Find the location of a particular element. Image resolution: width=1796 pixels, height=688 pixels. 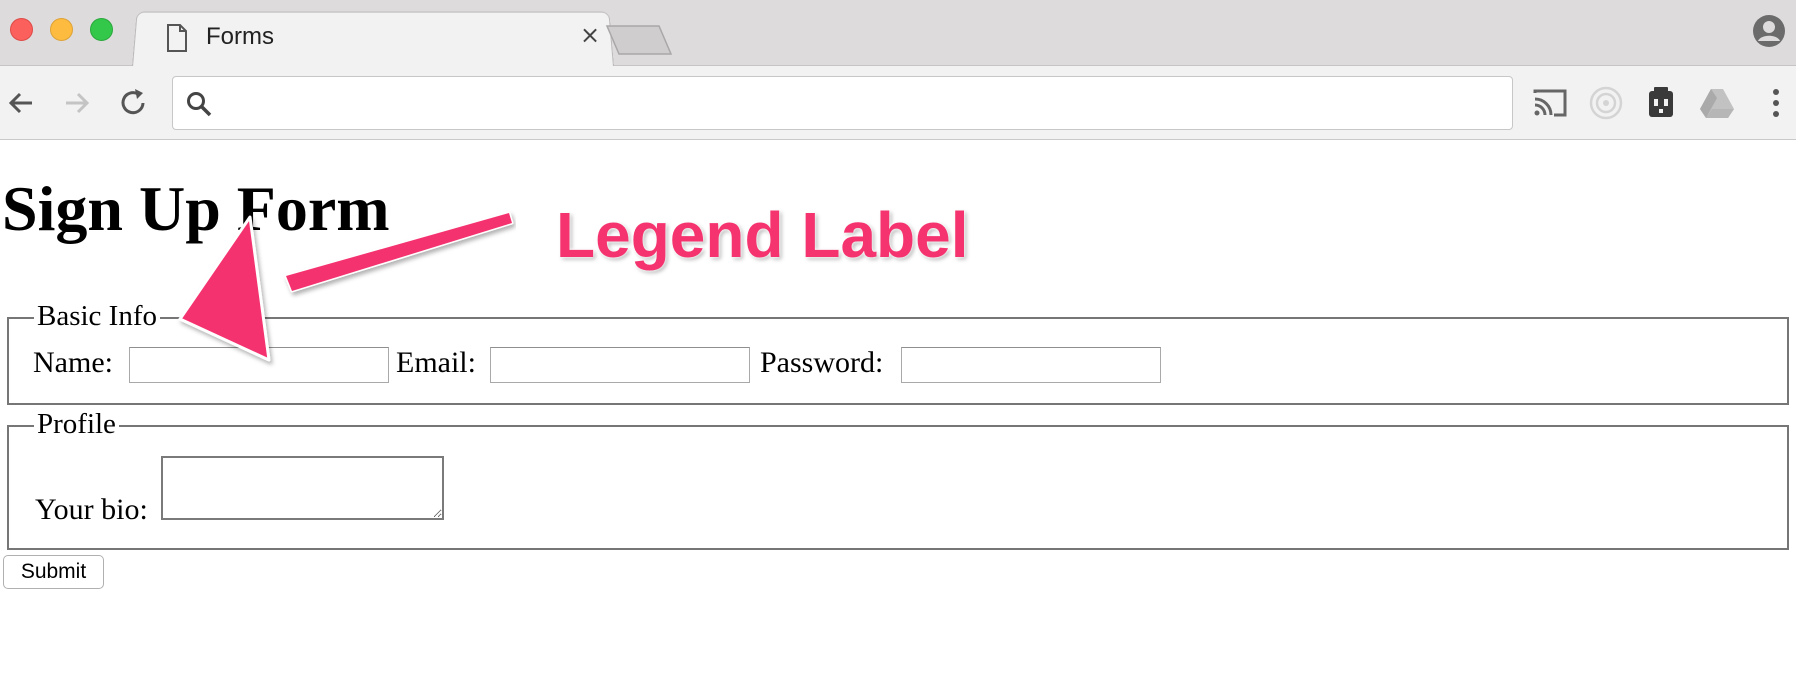

active-tab: Forms × is located at coordinates (373, 38).